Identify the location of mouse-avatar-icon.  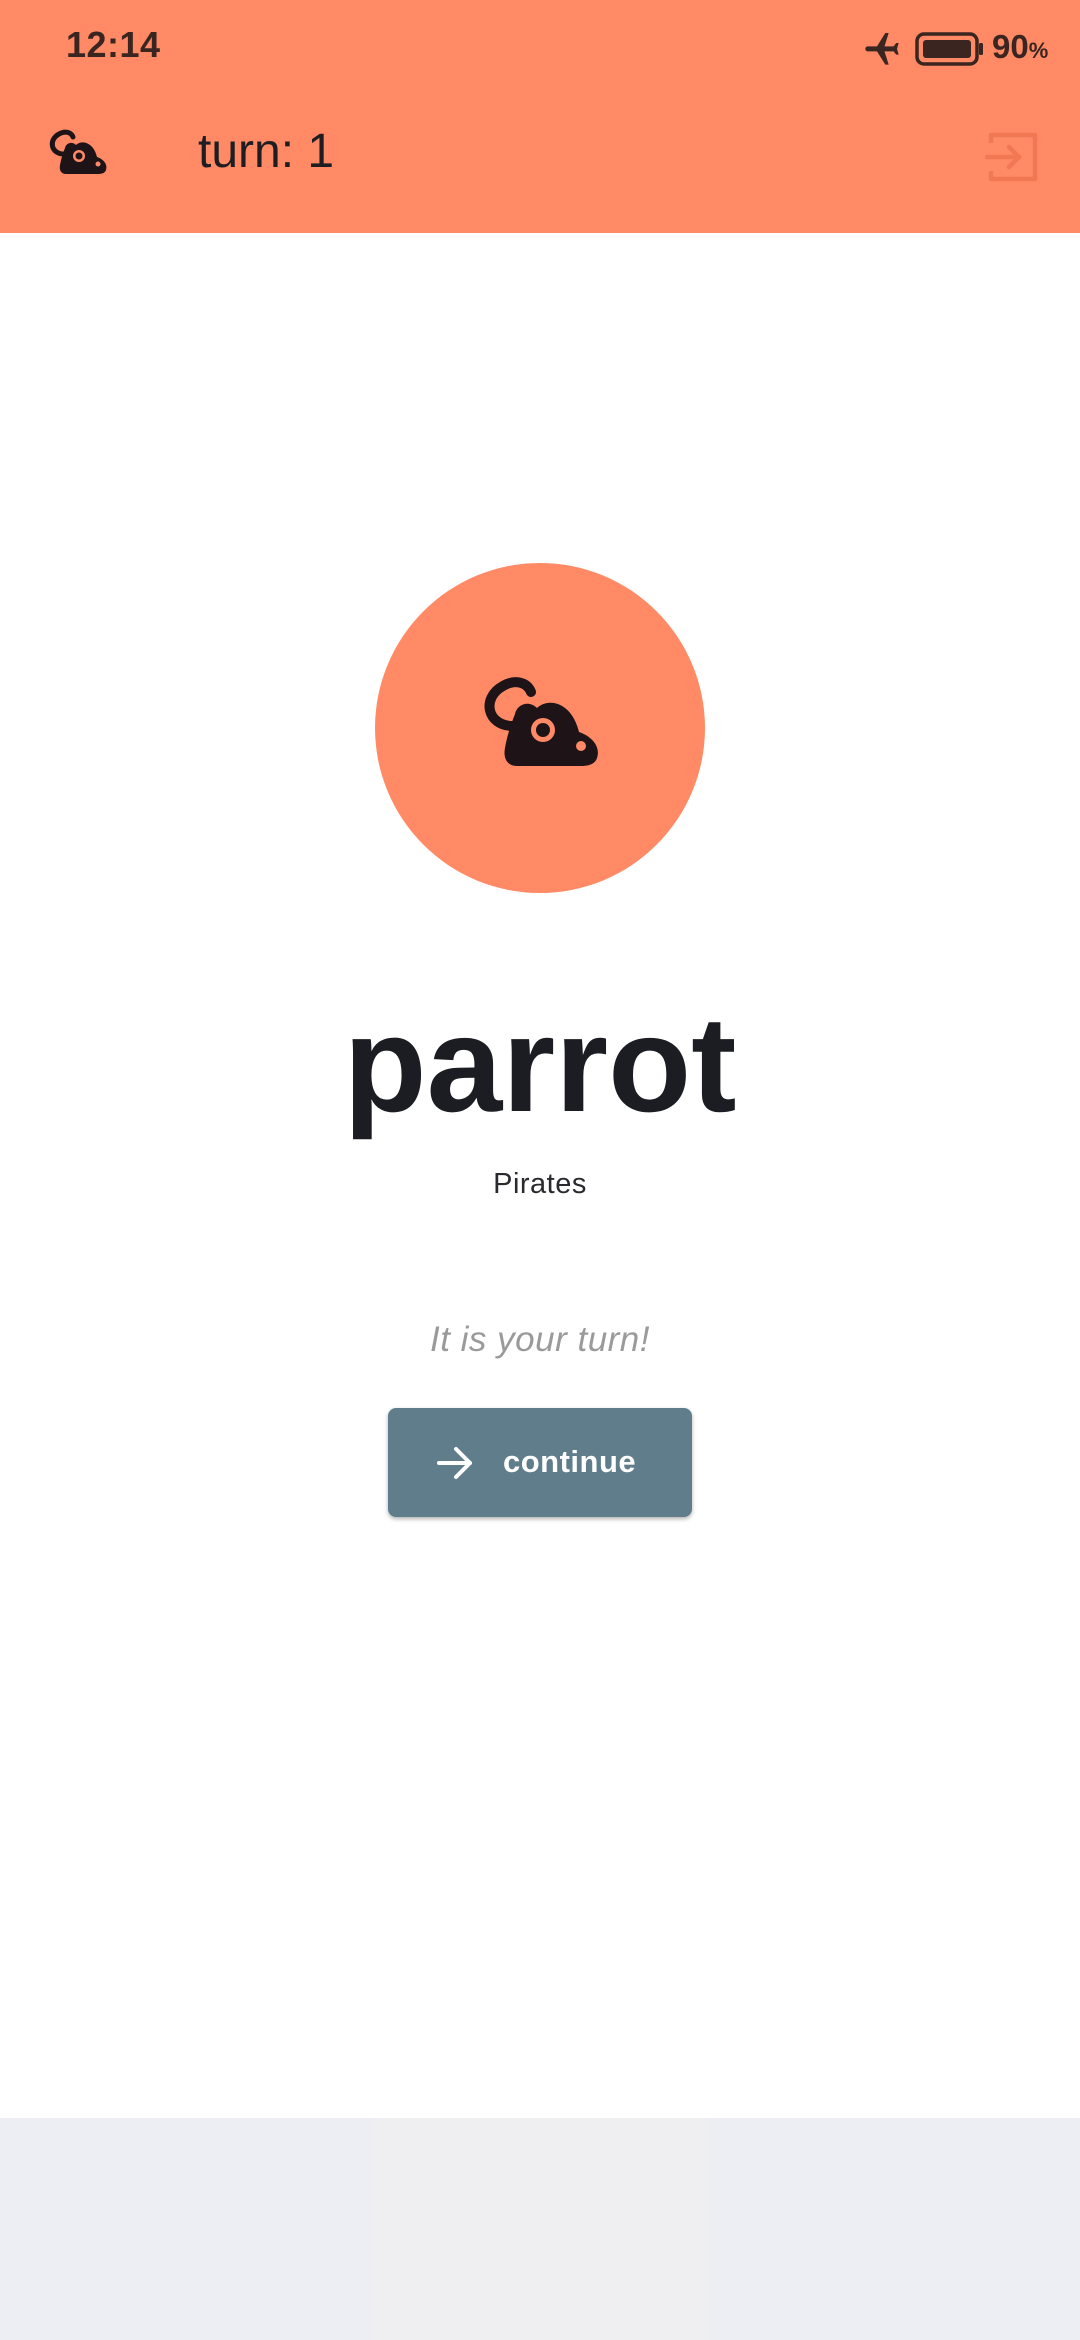
(541, 721).